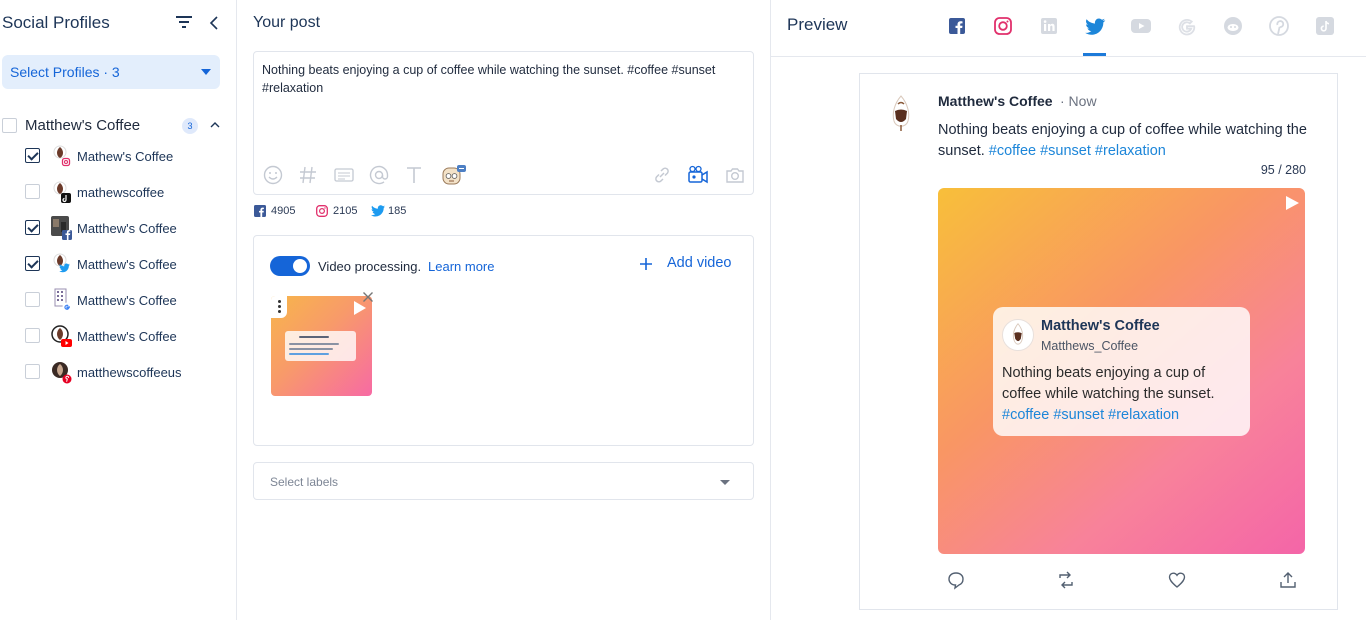 The width and height of the screenshot is (1366, 620). What do you see at coordinates (461, 266) in the screenshot?
I see `learn-more-link: Learn more` at bounding box center [461, 266].